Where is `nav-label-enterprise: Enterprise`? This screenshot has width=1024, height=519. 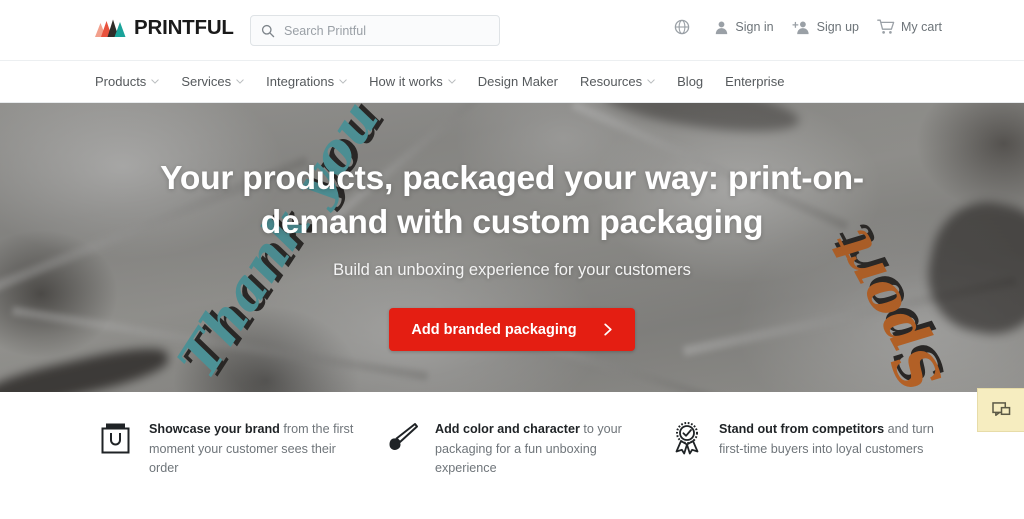
nav-label-enterprise: Enterprise is located at coordinates (755, 81).